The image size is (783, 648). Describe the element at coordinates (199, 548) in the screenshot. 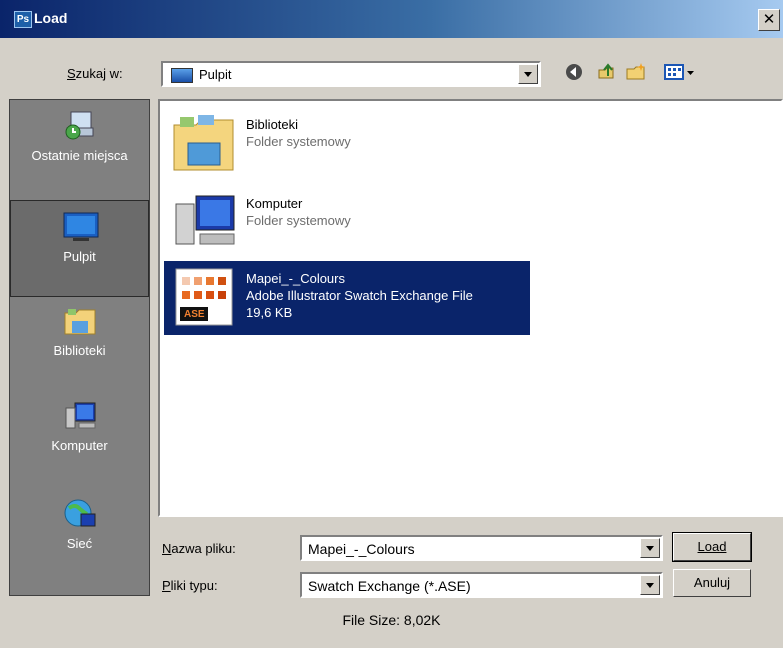

I see `filename-label: Nazwa pliku:` at that location.